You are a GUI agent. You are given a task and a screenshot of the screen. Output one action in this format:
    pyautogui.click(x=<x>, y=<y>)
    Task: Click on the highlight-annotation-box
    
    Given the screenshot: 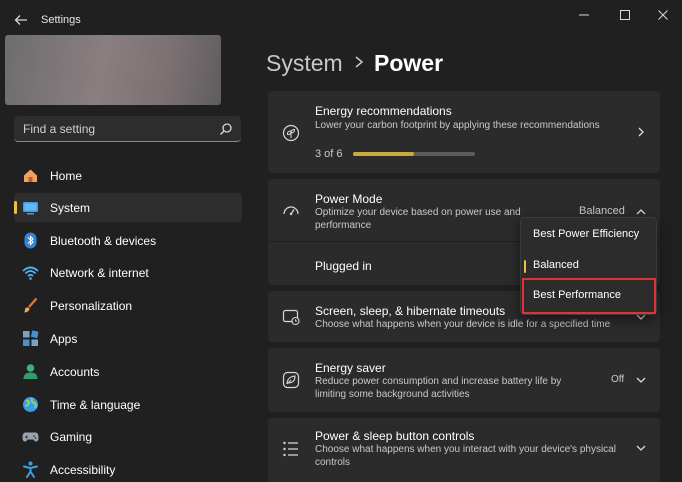 What is the action you would take?
    pyautogui.click(x=589, y=296)
    